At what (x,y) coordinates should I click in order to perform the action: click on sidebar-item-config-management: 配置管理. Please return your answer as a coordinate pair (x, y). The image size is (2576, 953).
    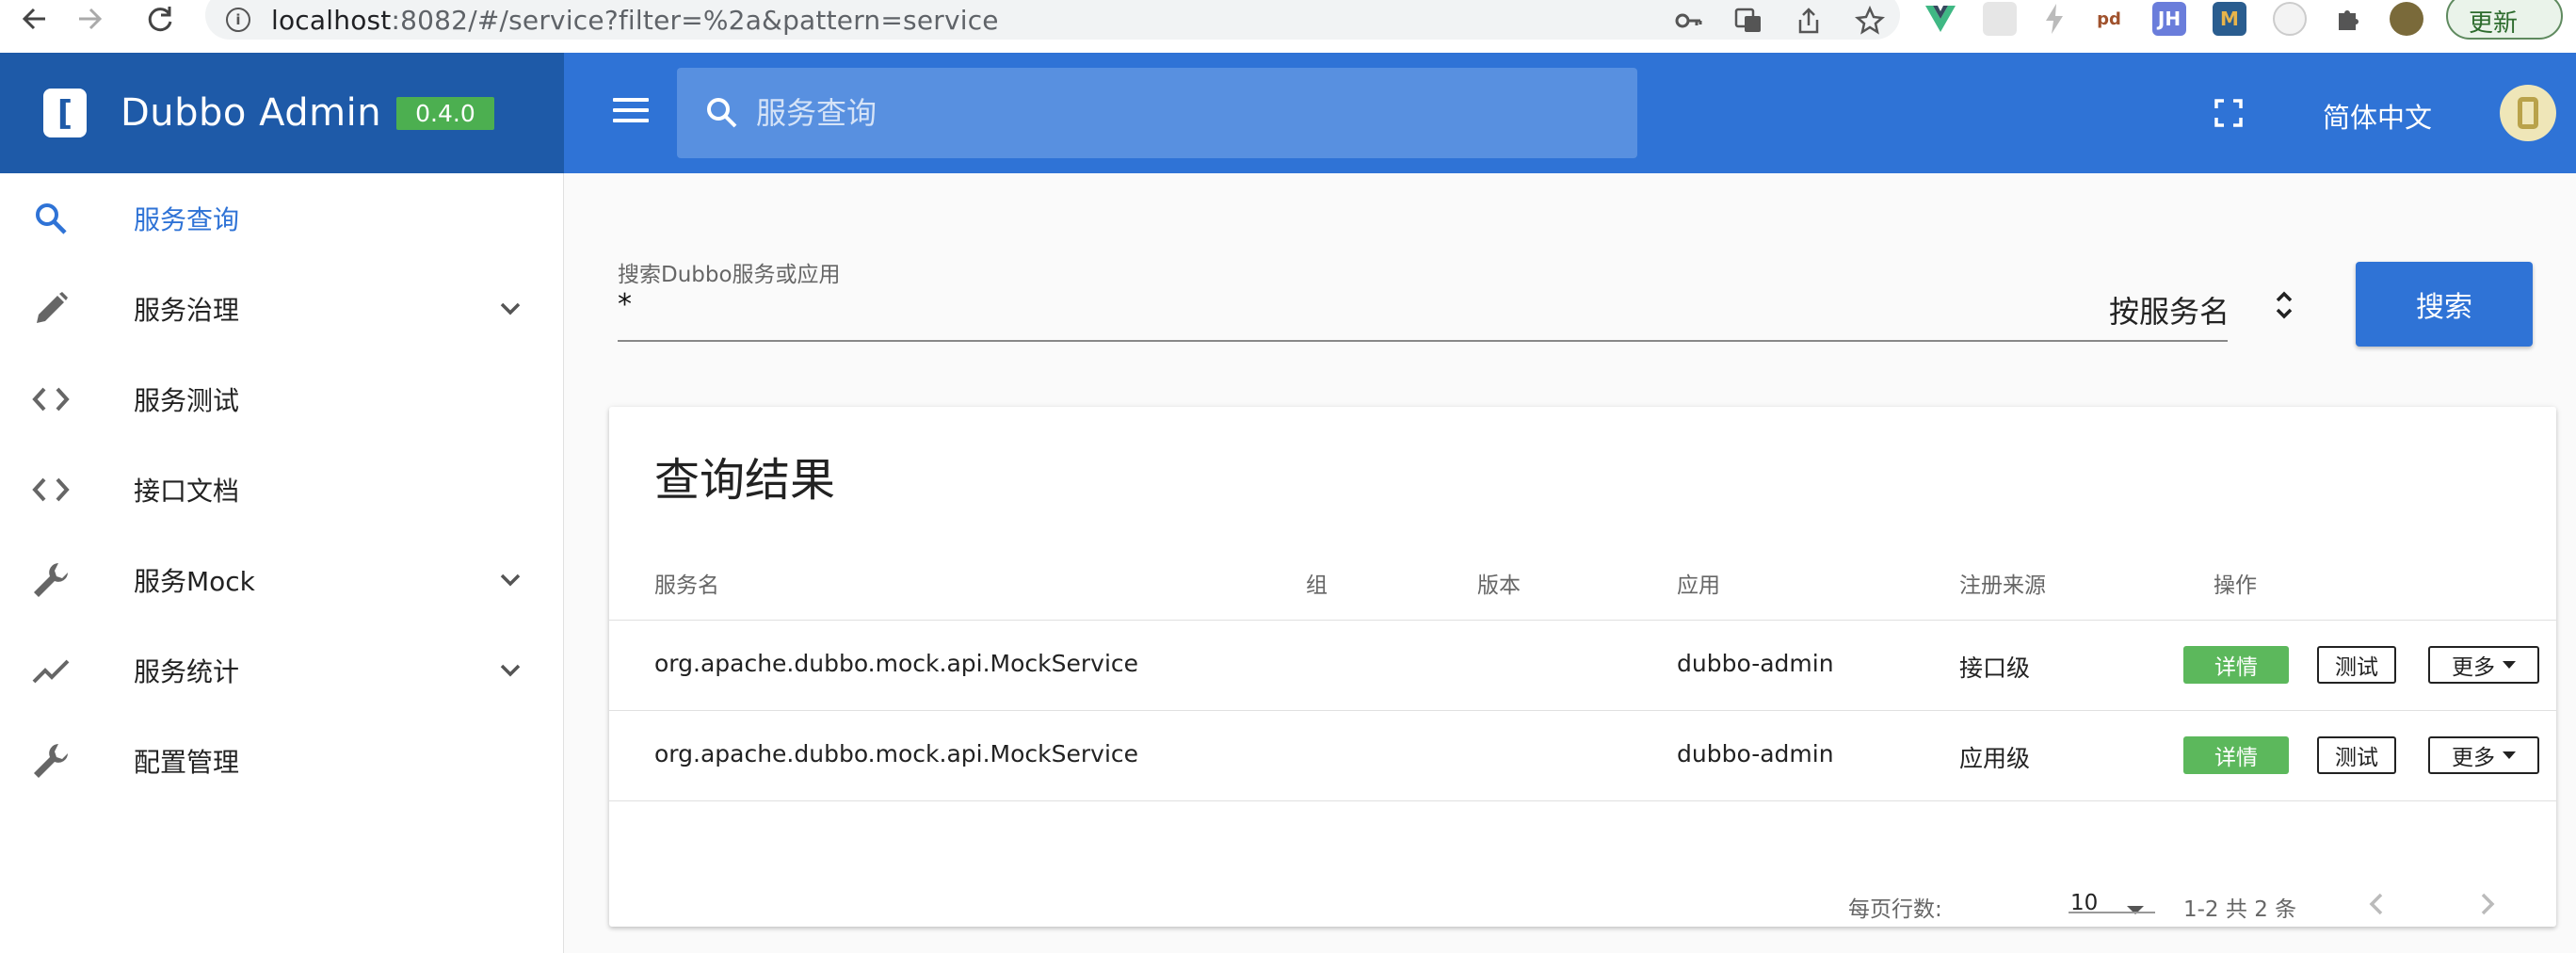
    Looking at the image, I should click on (281, 761).